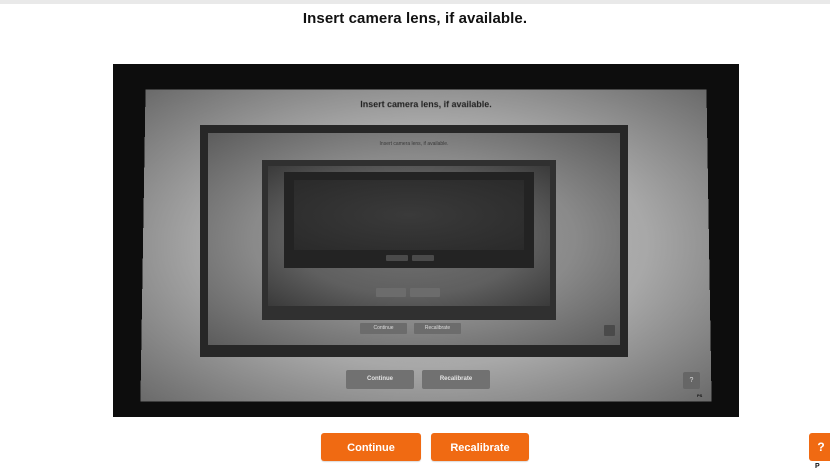  Describe the element at coordinates (371, 447) in the screenshot. I see `continue-button: Continue` at that location.